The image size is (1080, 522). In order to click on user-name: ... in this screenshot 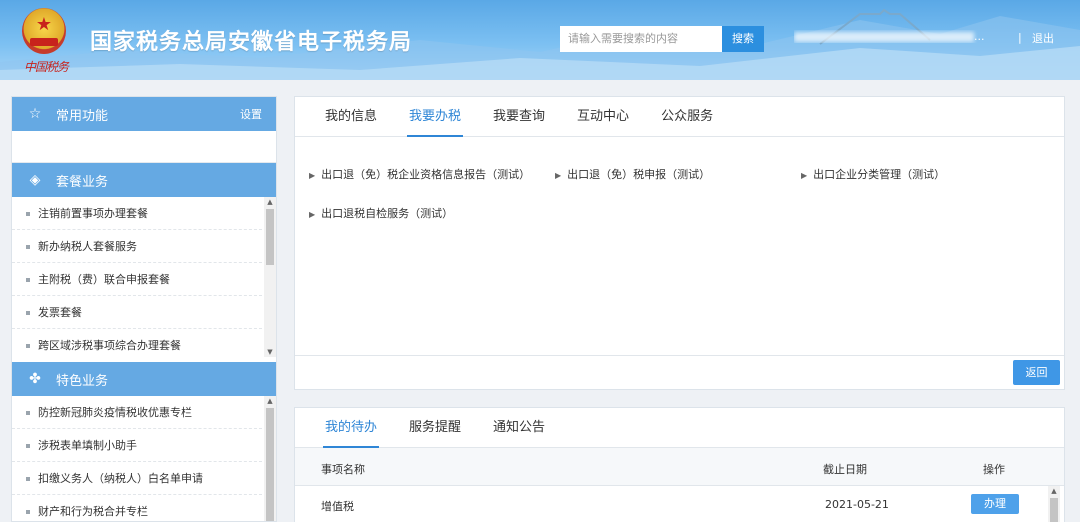, I will do `click(898, 36)`.